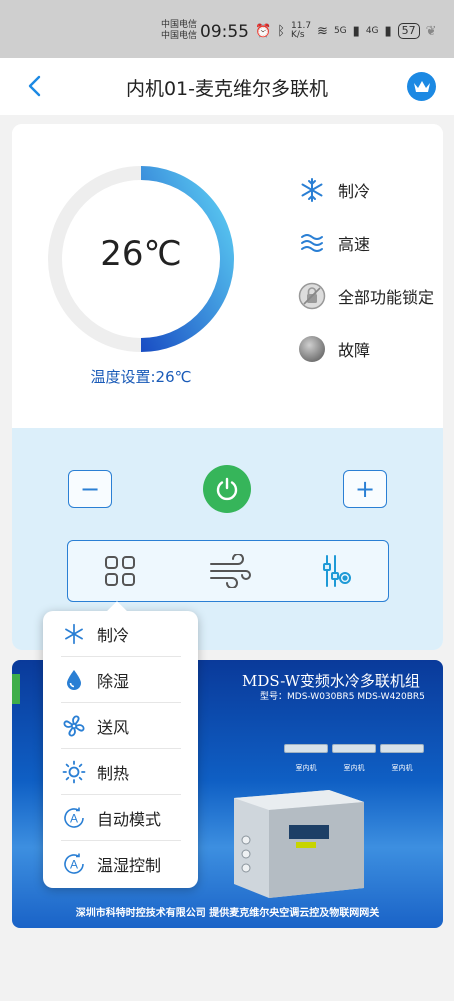  I want to click on menu-item-label: 制冷, so click(113, 635).